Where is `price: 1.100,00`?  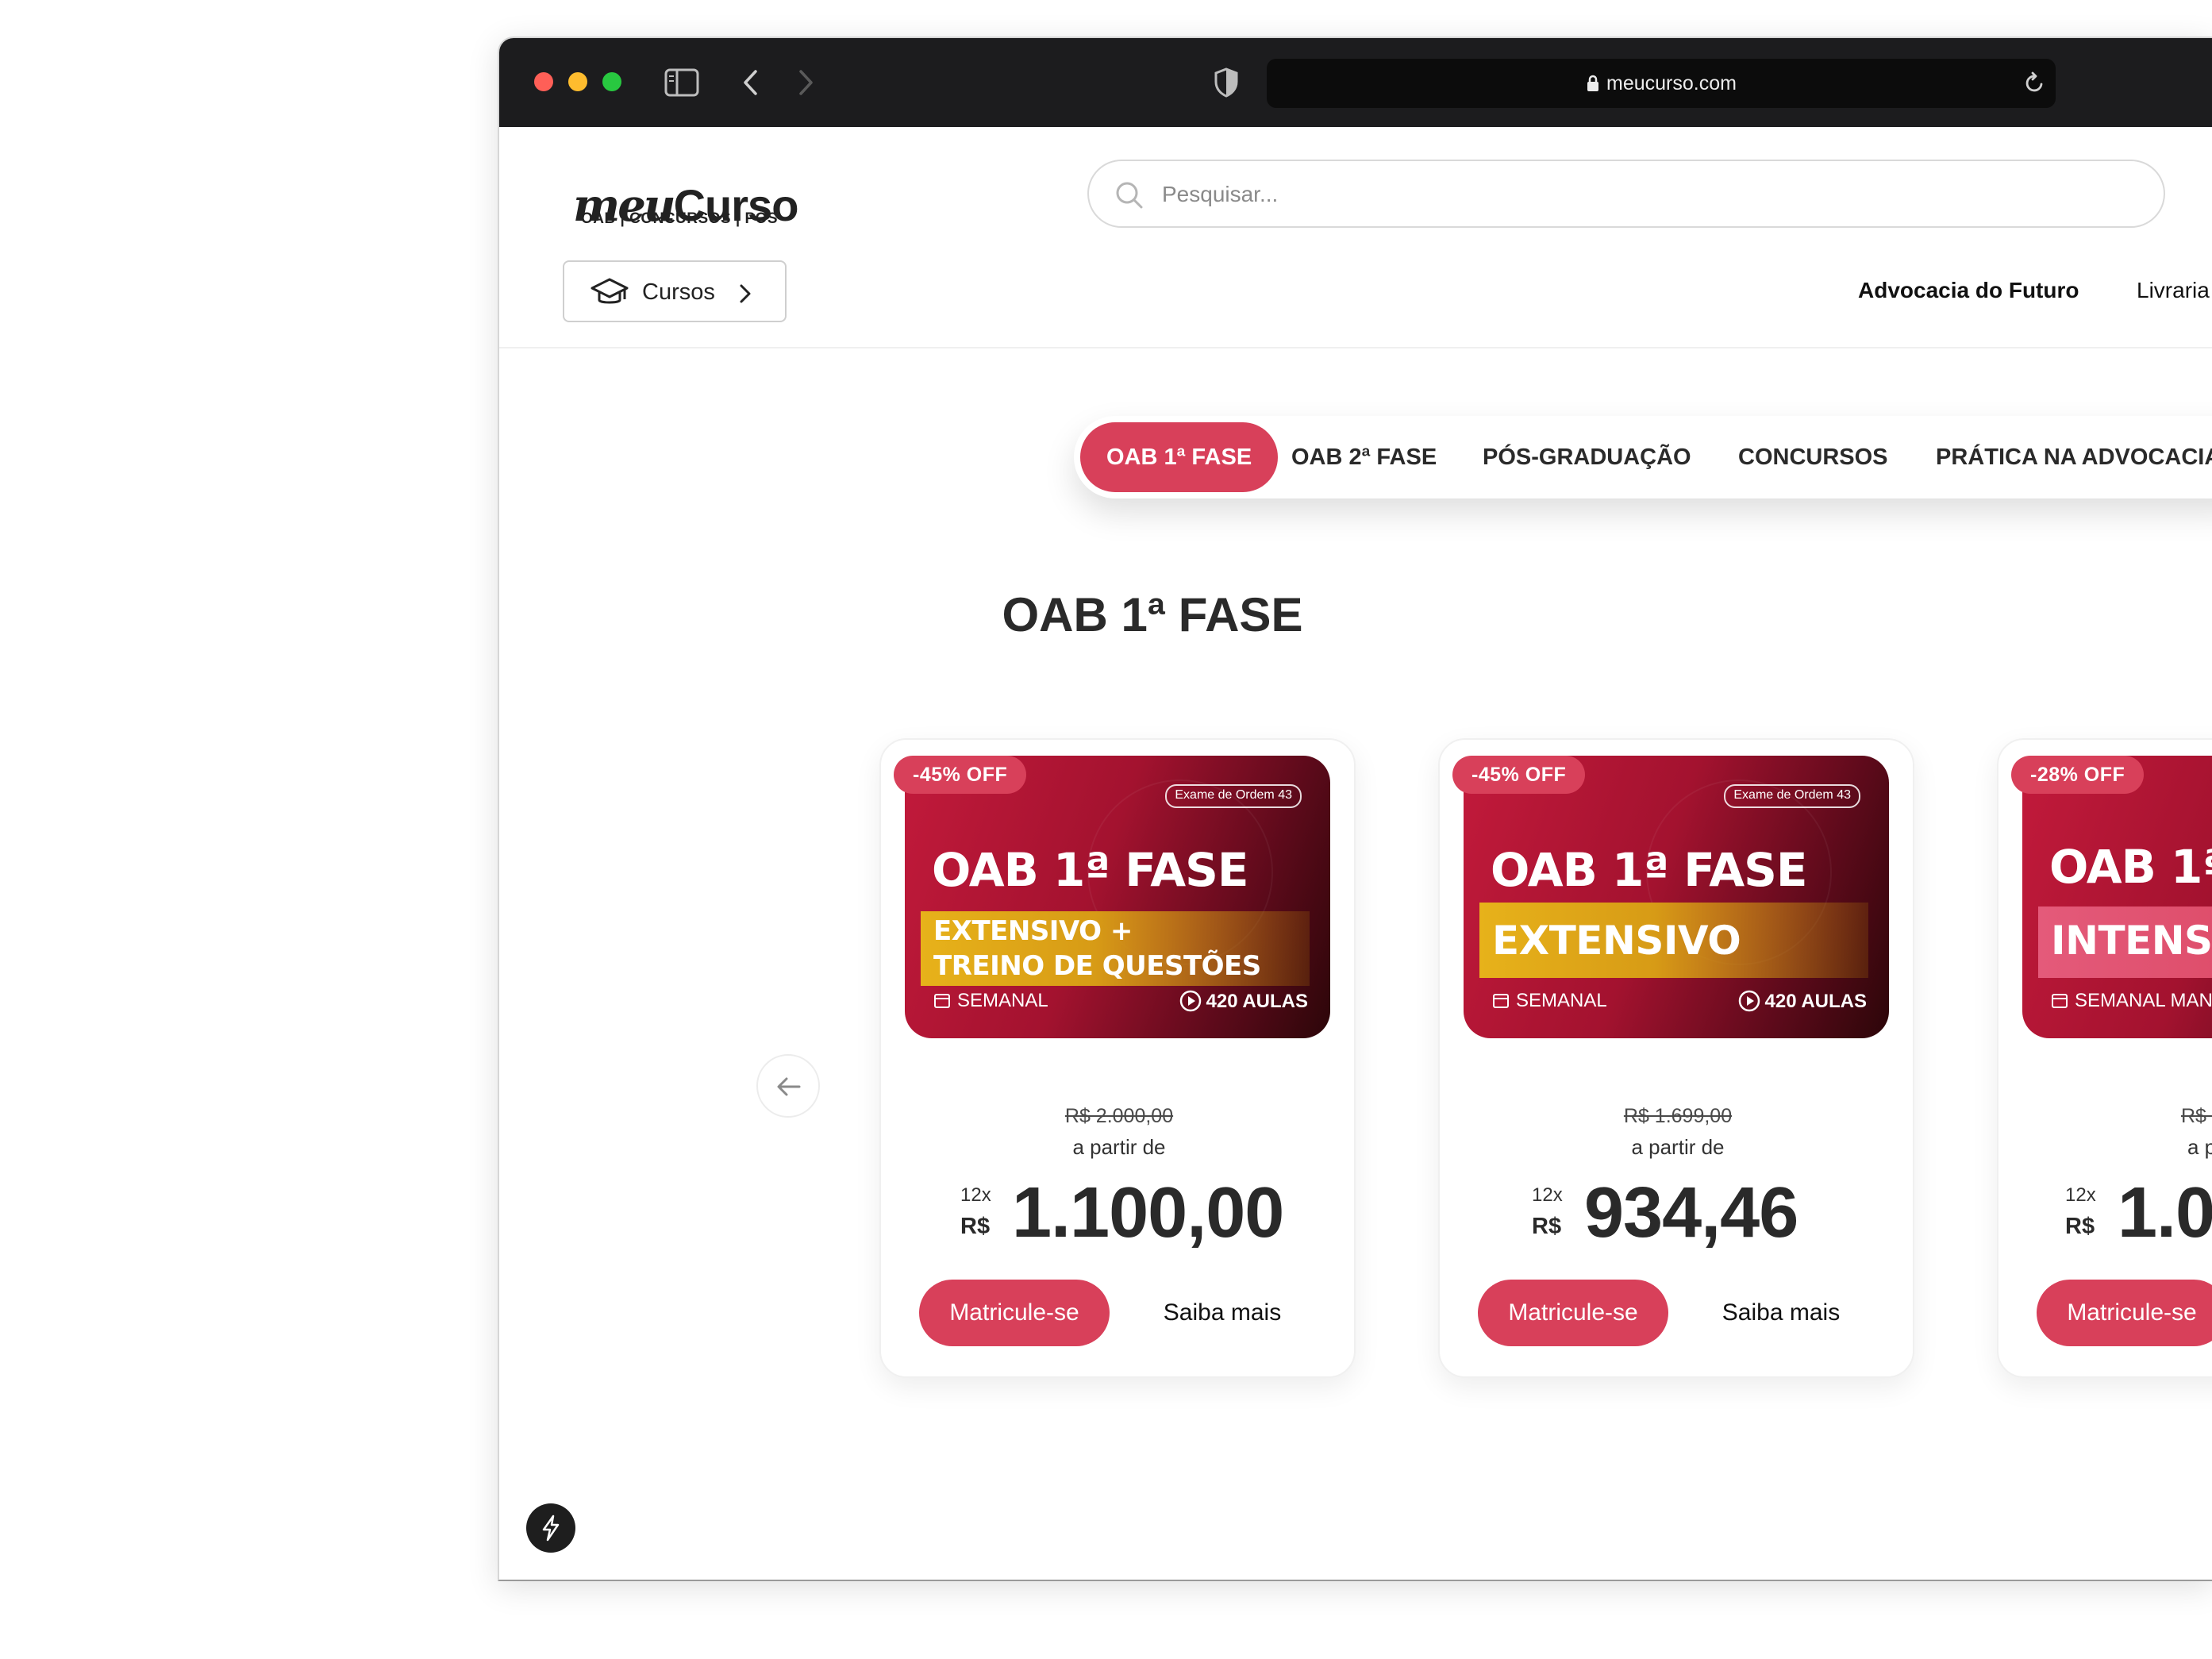 price: 1.100,00 is located at coordinates (1148, 1213).